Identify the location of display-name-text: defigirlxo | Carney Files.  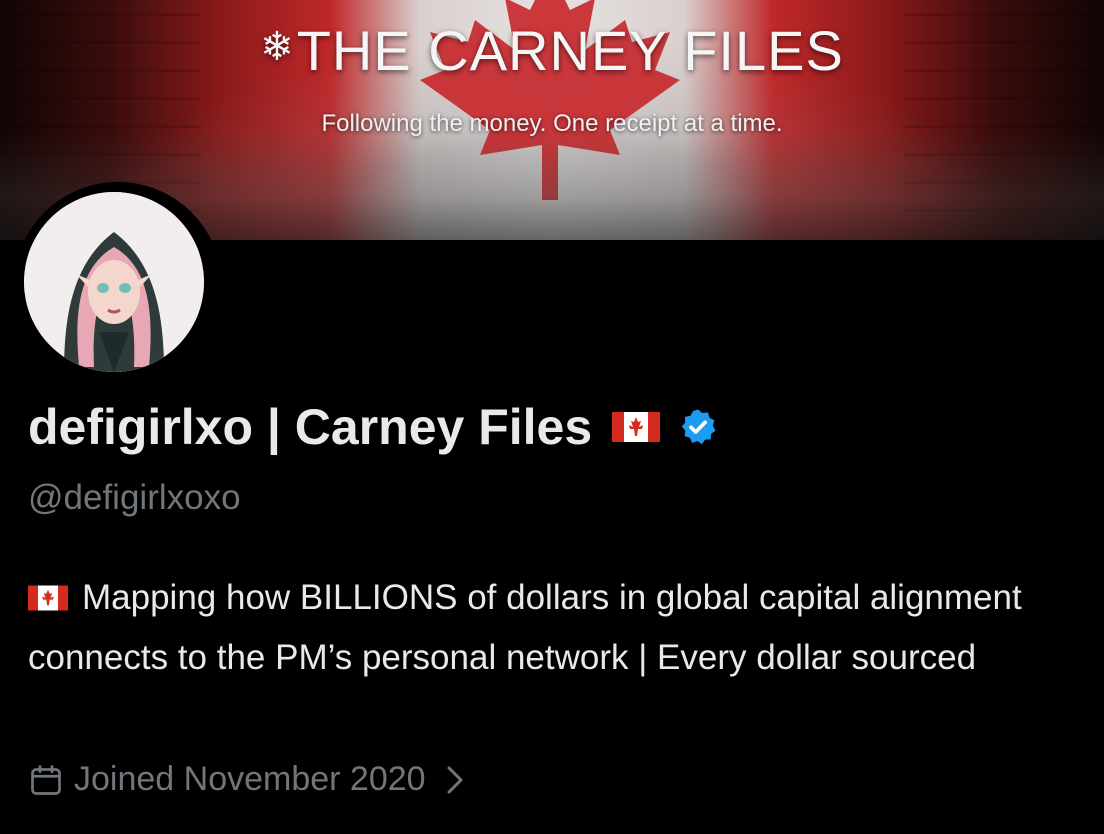
(310, 427).